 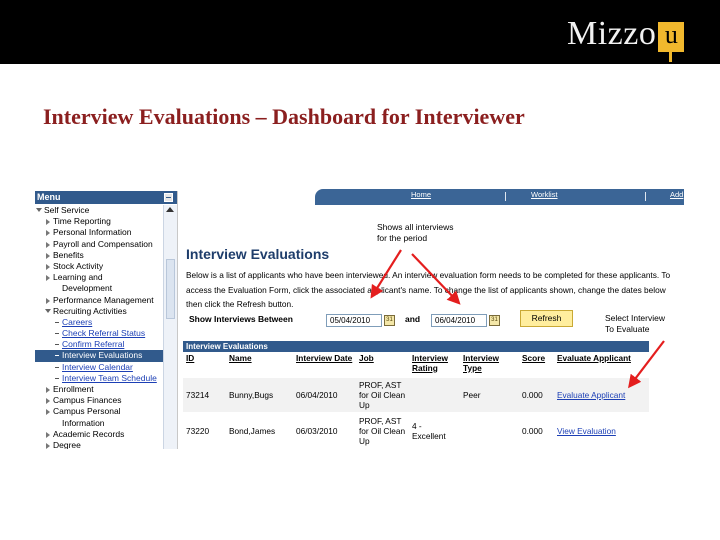 I want to click on menu-item-payroll-and-compensation: Payroll and Compensation, so click(x=99, y=244).